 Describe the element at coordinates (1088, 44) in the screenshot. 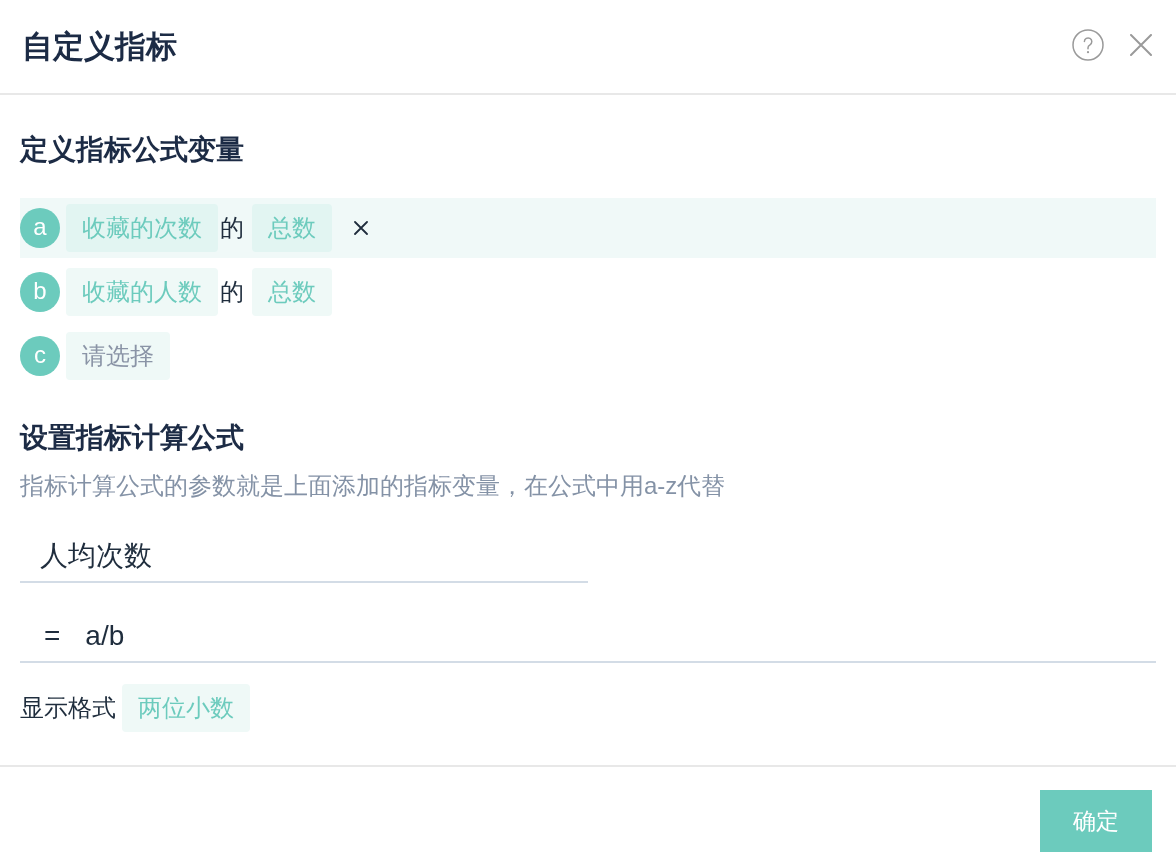

I see `help-icon` at that location.